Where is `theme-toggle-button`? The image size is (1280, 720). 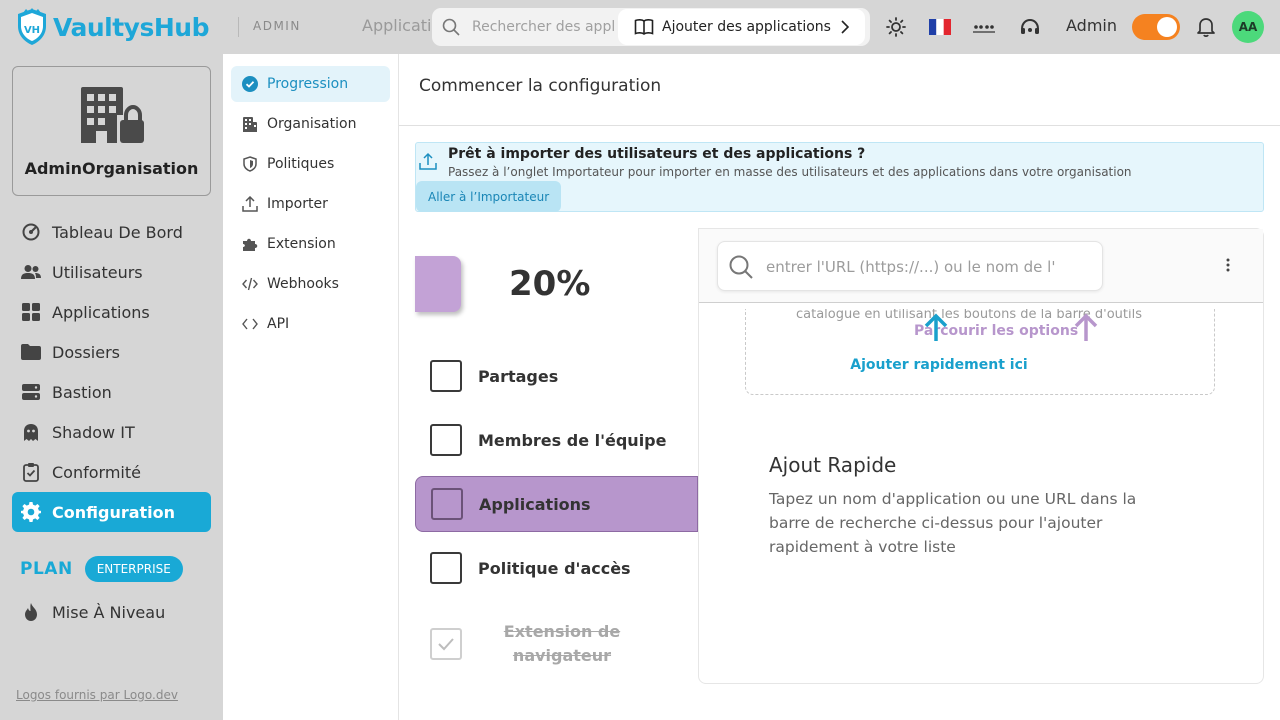
theme-toggle-button is located at coordinates (896, 27).